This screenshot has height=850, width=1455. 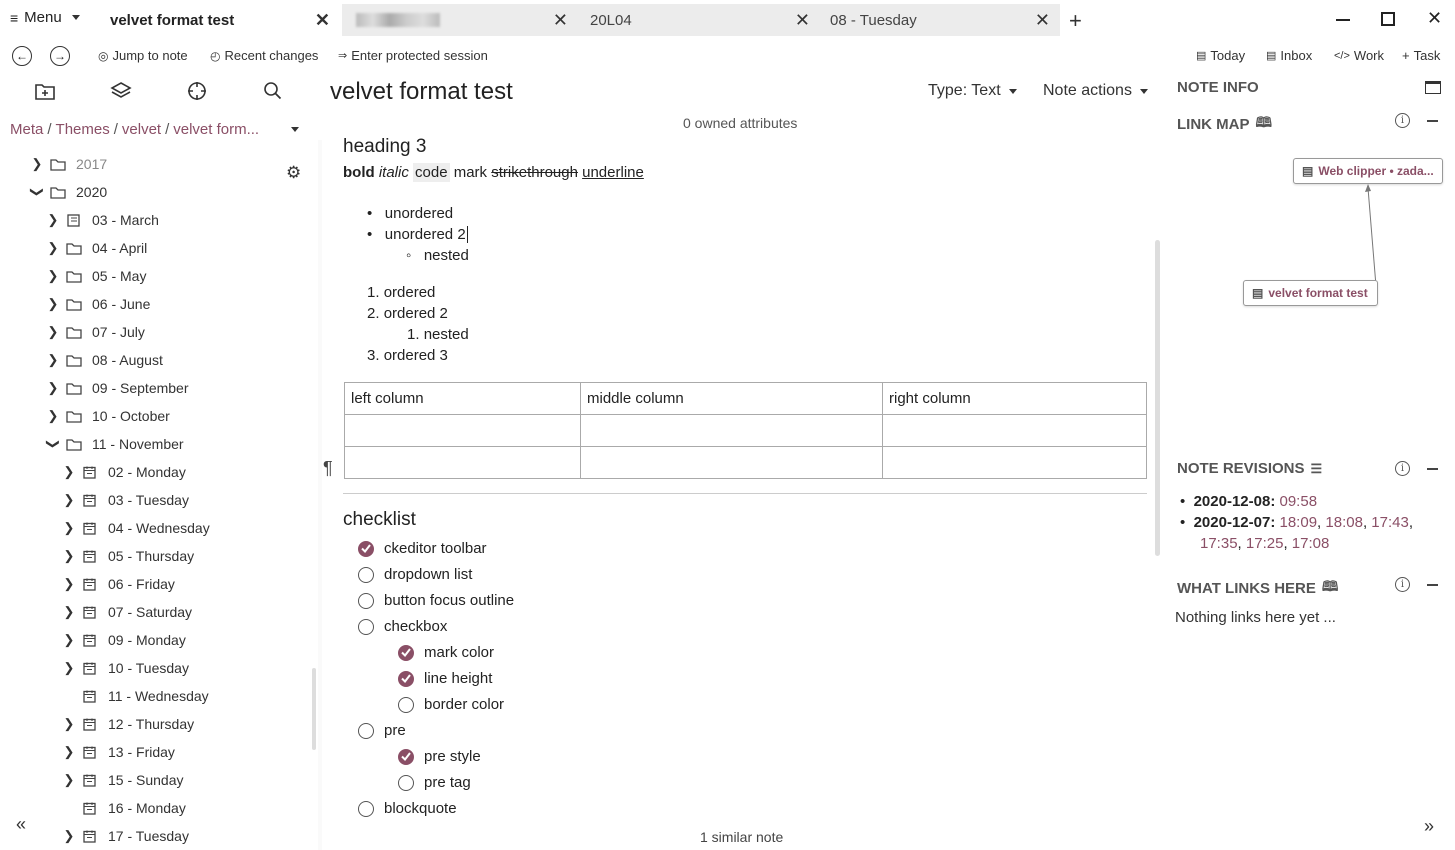 I want to click on what-links-here-title: WHAT LINKS HERE 🕮, so click(x=1257, y=588).